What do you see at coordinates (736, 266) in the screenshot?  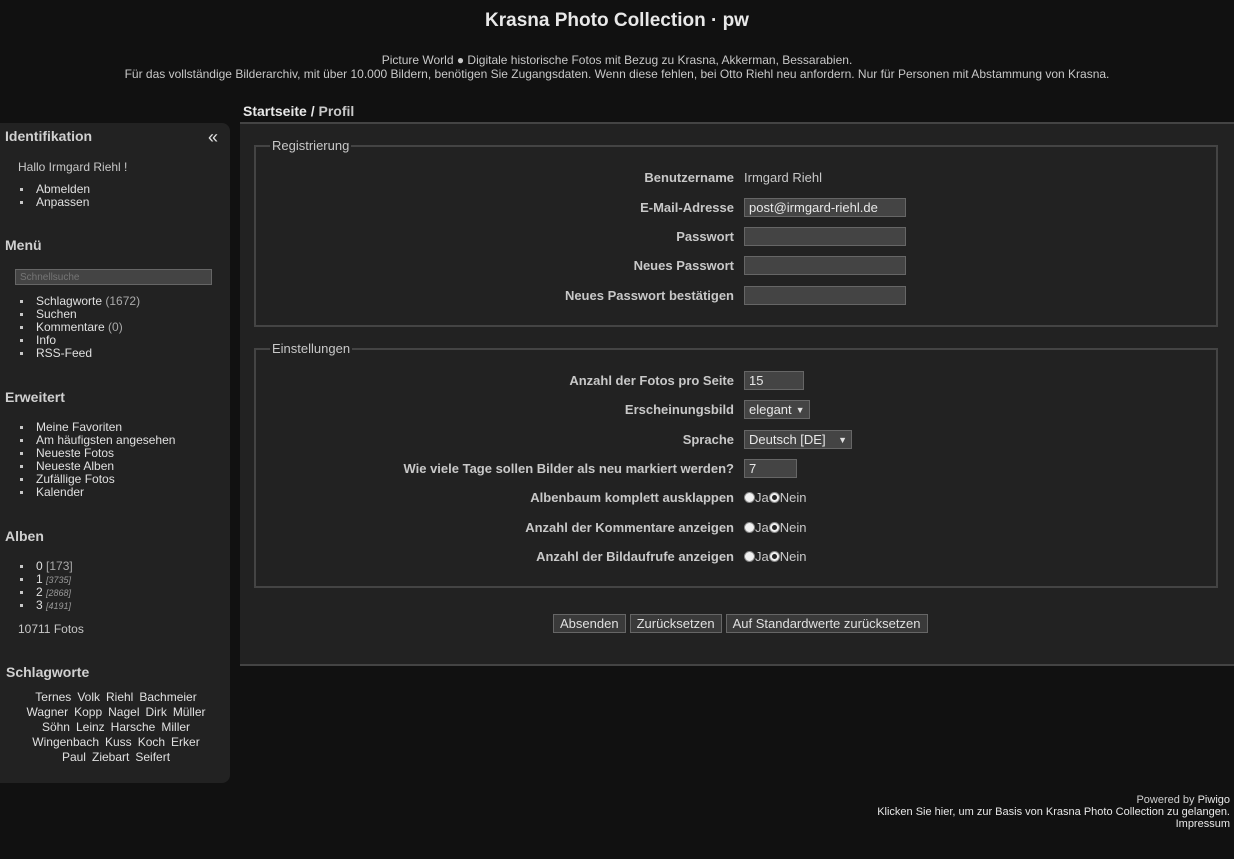 I see `new-password-row: Neues Passwort` at bounding box center [736, 266].